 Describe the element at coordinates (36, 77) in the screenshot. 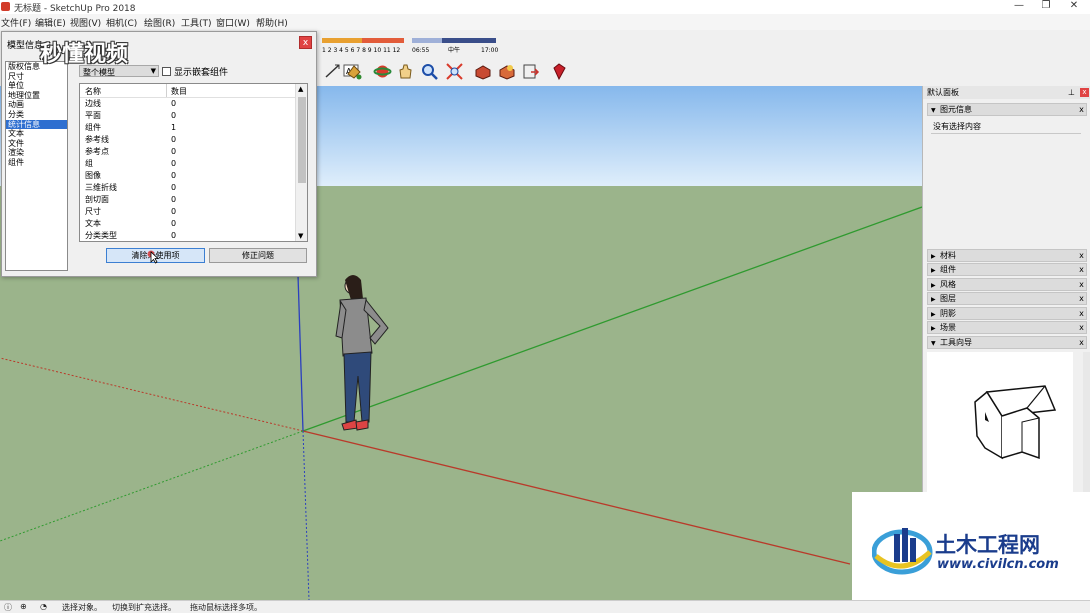

I see `nav-item-dimensions: 尺寸` at that location.